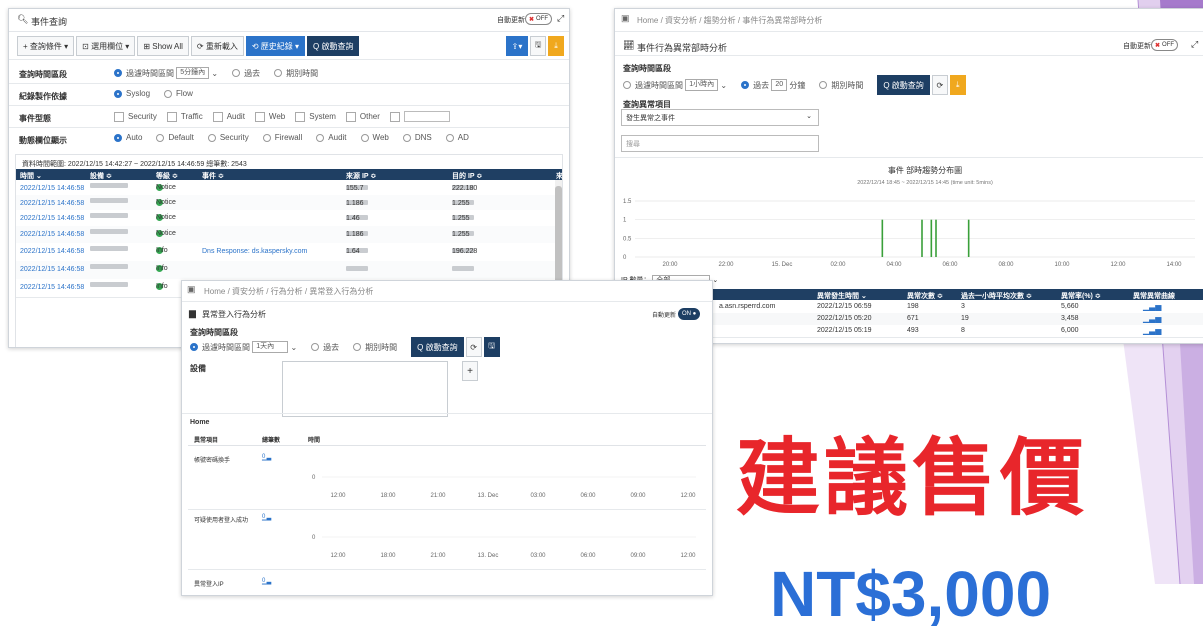 This screenshot has height=630, width=1203. I want to click on col-anomaly-curve: 異常異常曲線, so click(1154, 296).